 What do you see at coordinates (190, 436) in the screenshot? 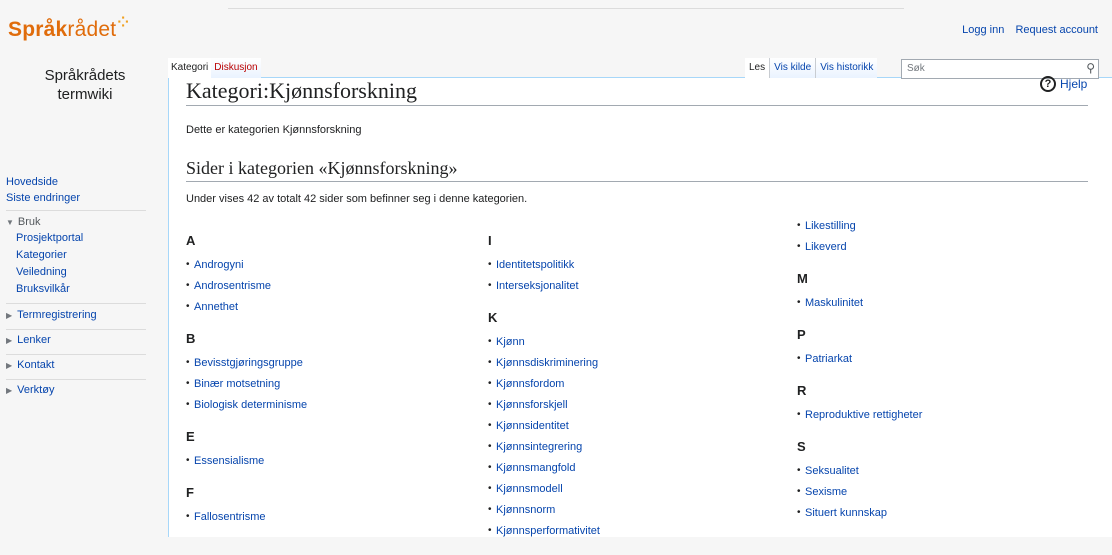
I see `letter-heading: E` at bounding box center [190, 436].